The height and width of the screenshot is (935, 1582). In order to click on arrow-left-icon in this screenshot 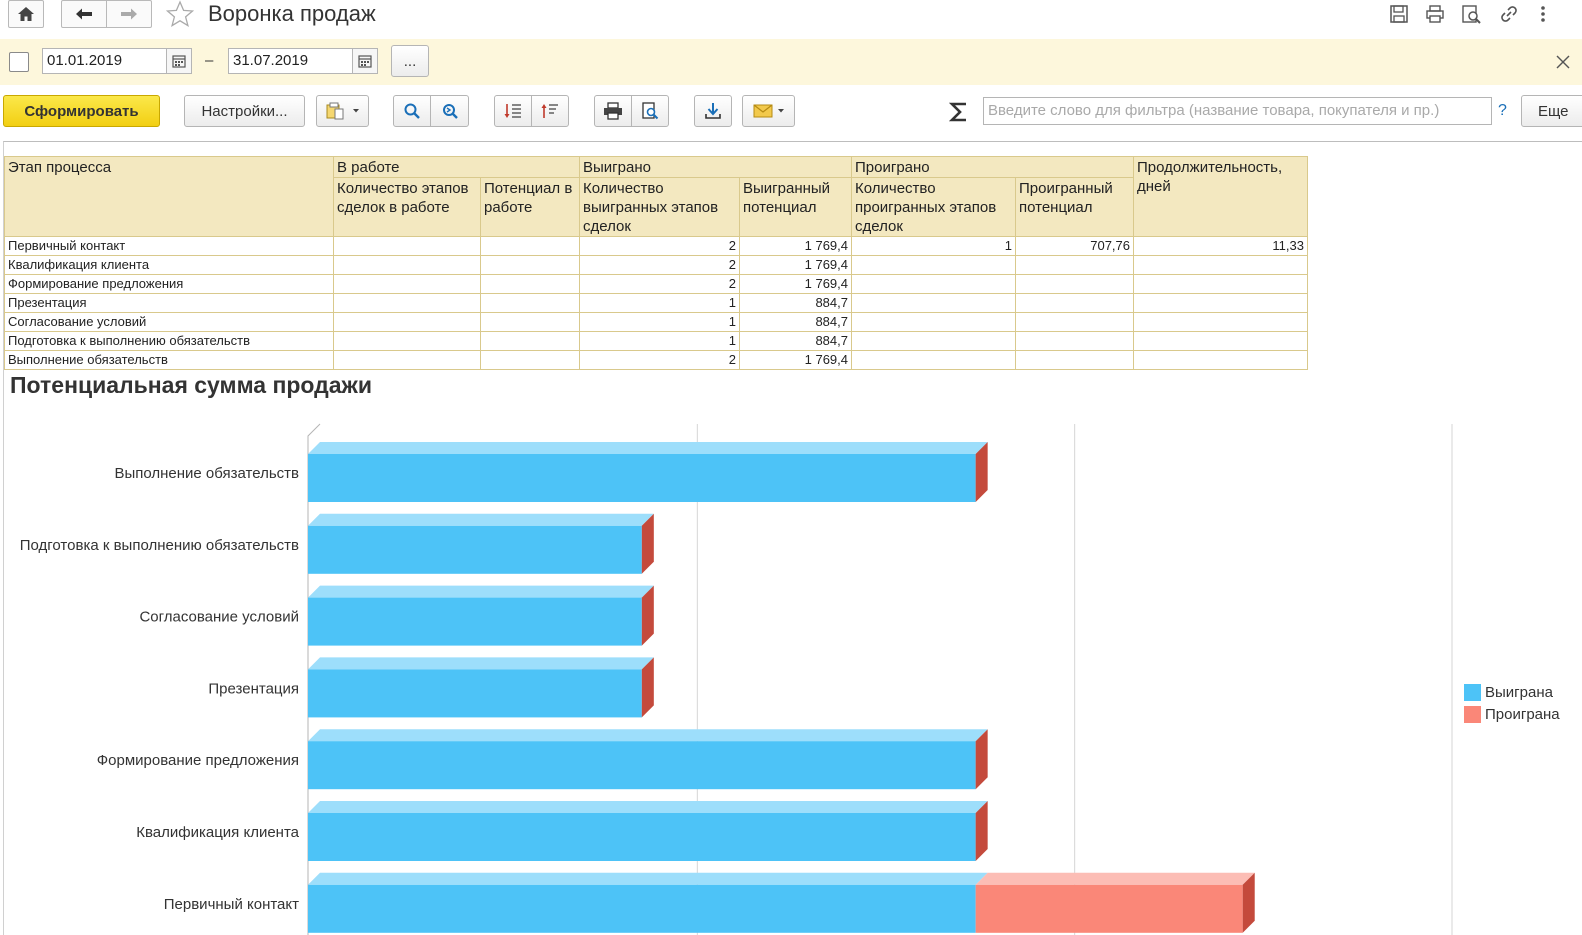, I will do `click(84, 14)`.